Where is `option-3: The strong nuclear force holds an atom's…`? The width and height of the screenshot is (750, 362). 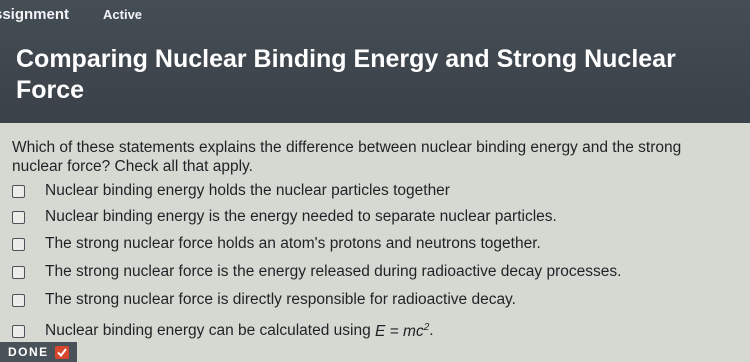 option-3: The strong nuclear force holds an atom's… is located at coordinates (276, 244).